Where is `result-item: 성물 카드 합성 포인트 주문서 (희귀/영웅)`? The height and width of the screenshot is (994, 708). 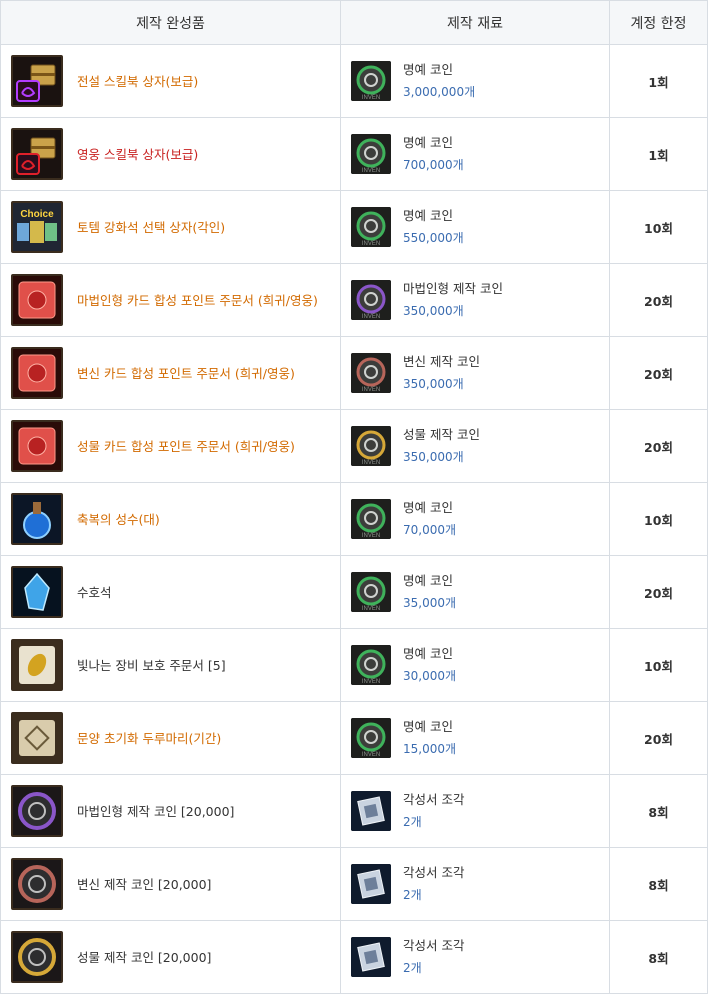
result-item: 성물 카드 합성 포인트 주문서 (희귀/영웅) is located at coordinates (170, 446).